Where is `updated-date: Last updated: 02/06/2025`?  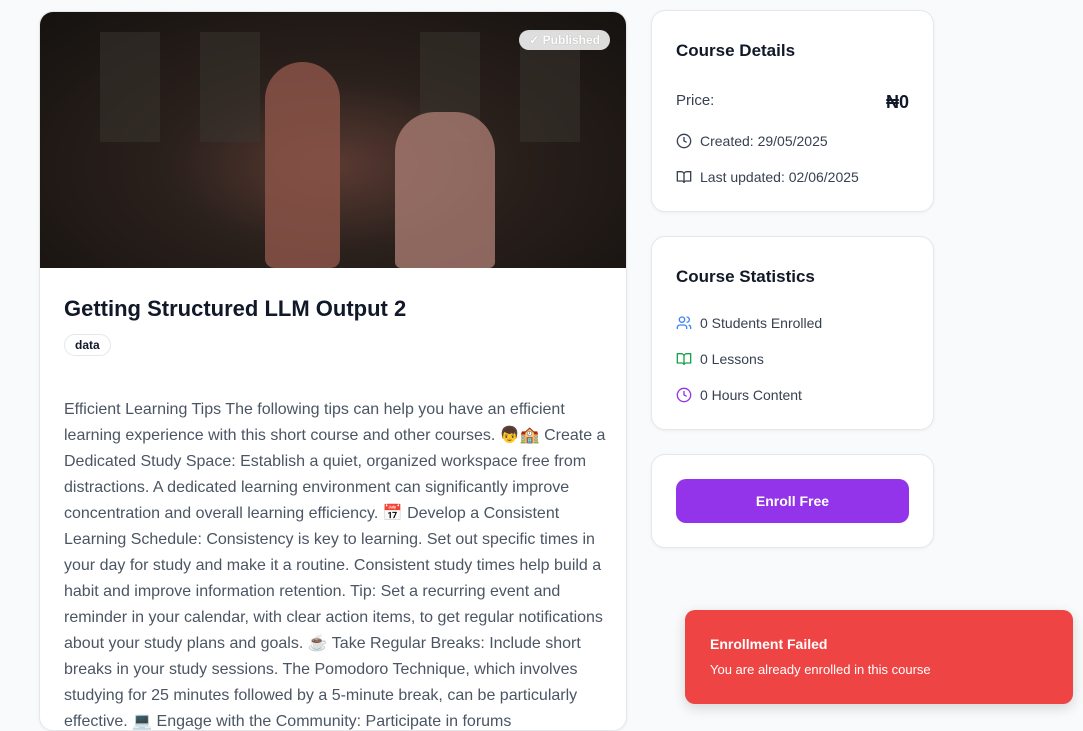 updated-date: Last updated: 02/06/2025 is located at coordinates (779, 177).